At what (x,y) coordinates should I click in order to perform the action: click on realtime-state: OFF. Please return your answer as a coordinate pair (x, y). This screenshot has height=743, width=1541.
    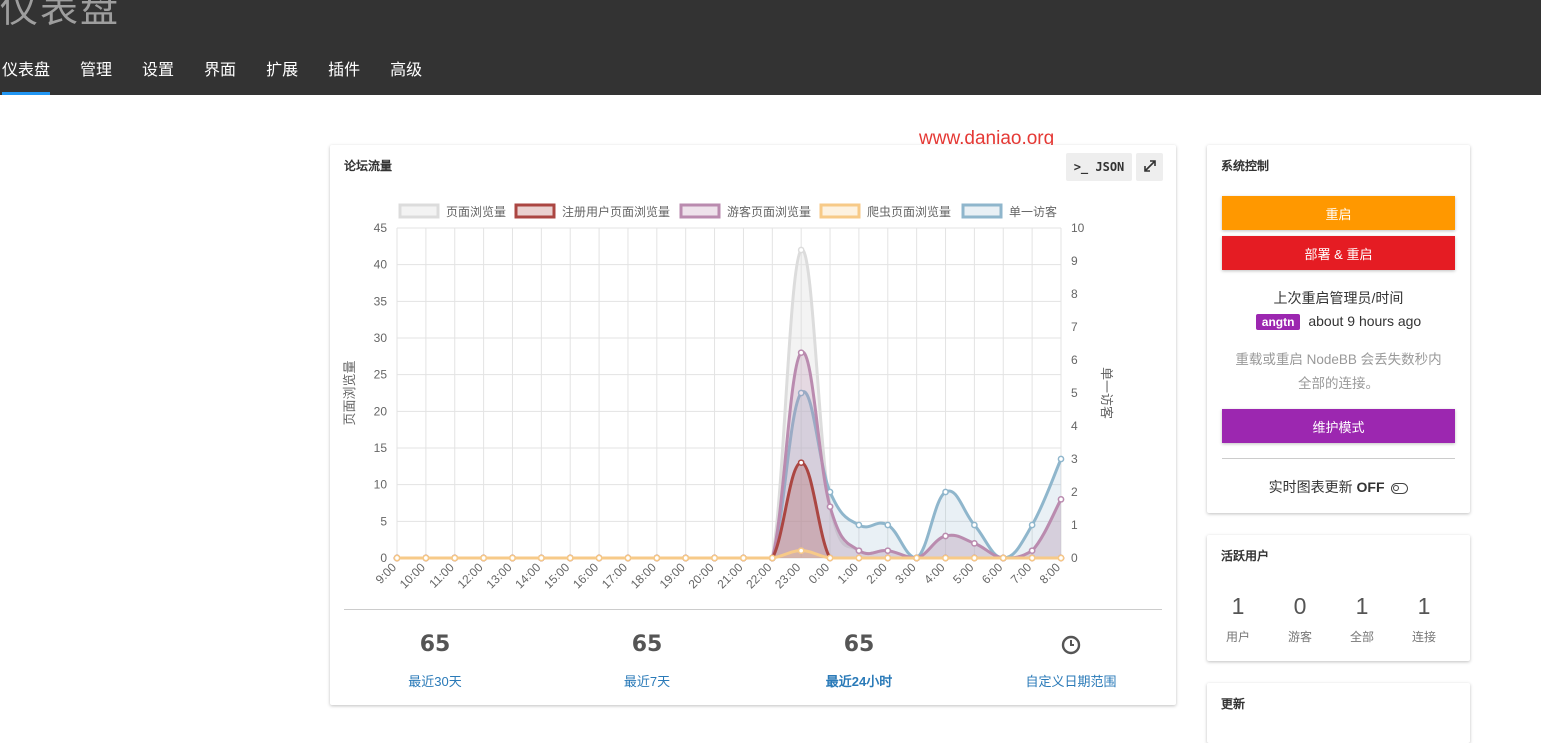
    Looking at the image, I should click on (1370, 487).